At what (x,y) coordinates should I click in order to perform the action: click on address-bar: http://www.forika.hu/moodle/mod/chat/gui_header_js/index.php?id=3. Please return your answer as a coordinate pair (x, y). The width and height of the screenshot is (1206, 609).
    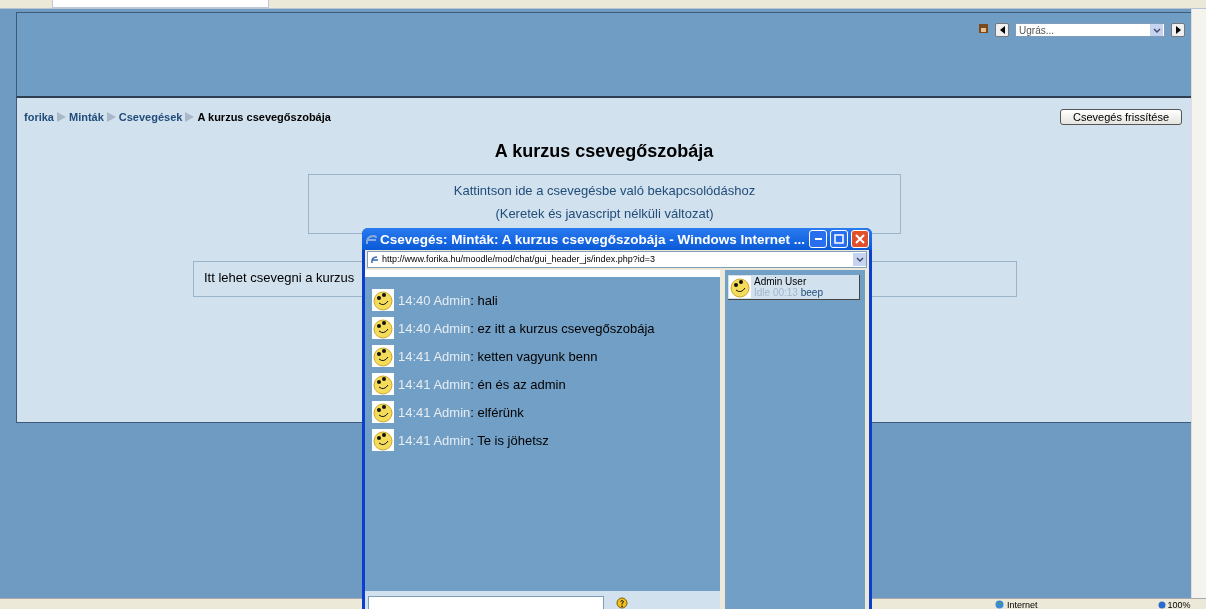
    Looking at the image, I should click on (617, 259).